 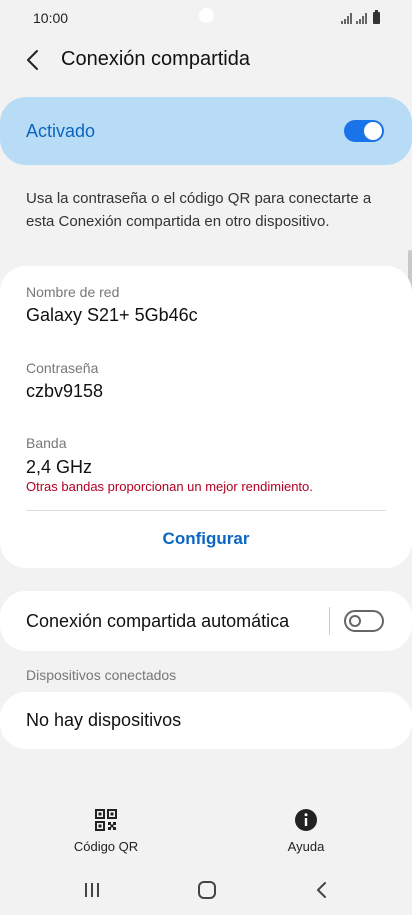 What do you see at coordinates (92, 890) in the screenshot?
I see `recent-apps-icon` at bounding box center [92, 890].